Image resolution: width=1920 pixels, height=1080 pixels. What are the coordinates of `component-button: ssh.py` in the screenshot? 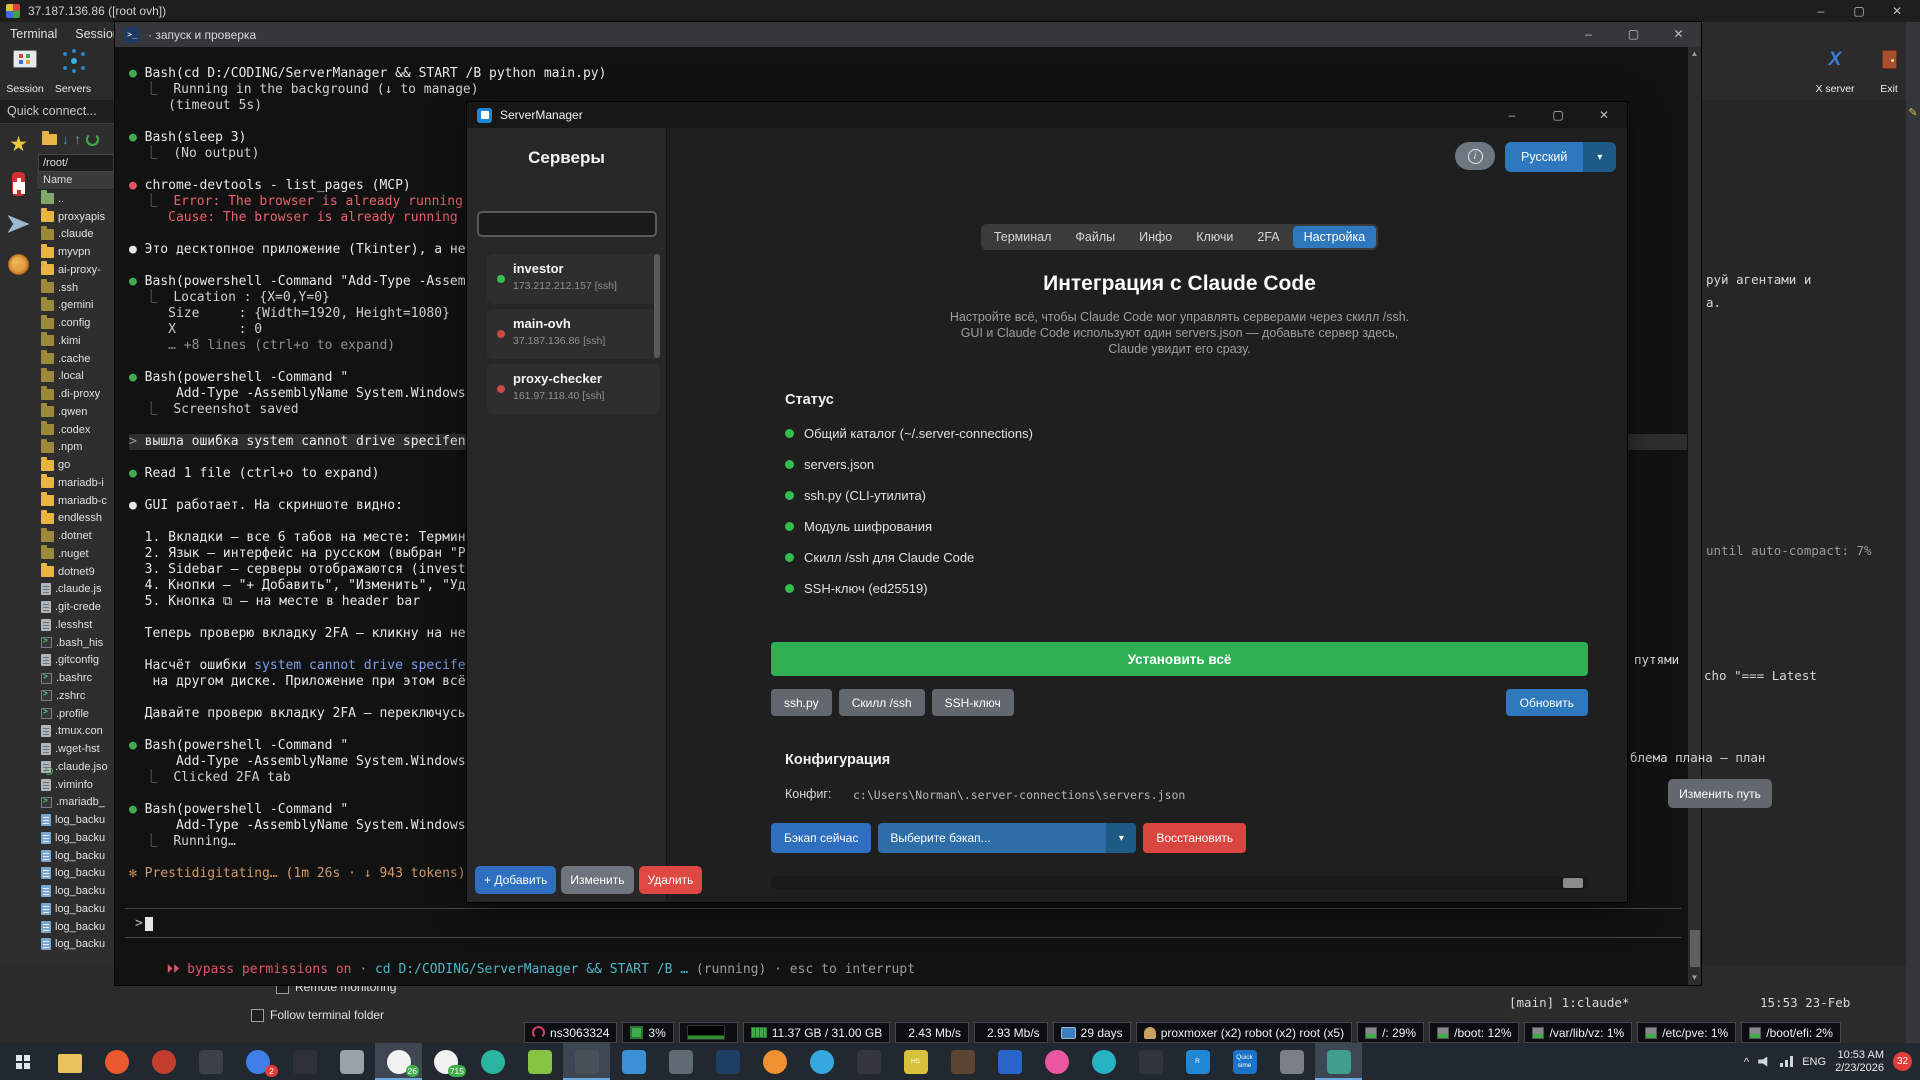 It's located at (801, 702).